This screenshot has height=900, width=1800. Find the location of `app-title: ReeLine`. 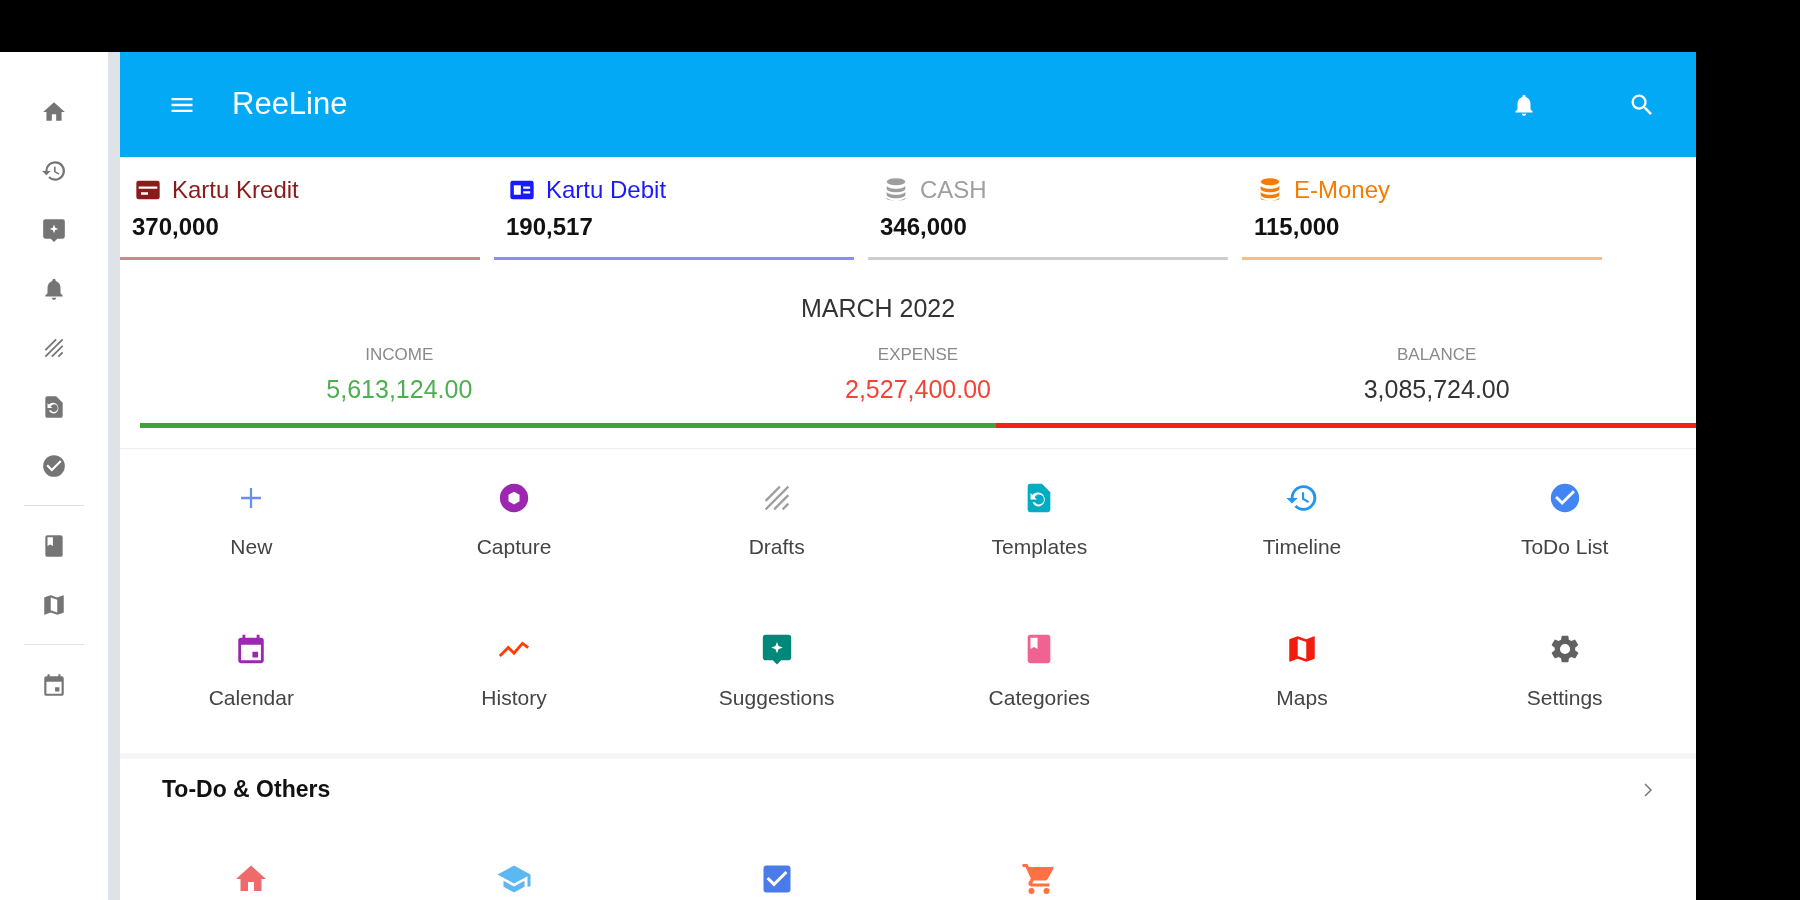

app-title: ReeLine is located at coordinates (290, 104).